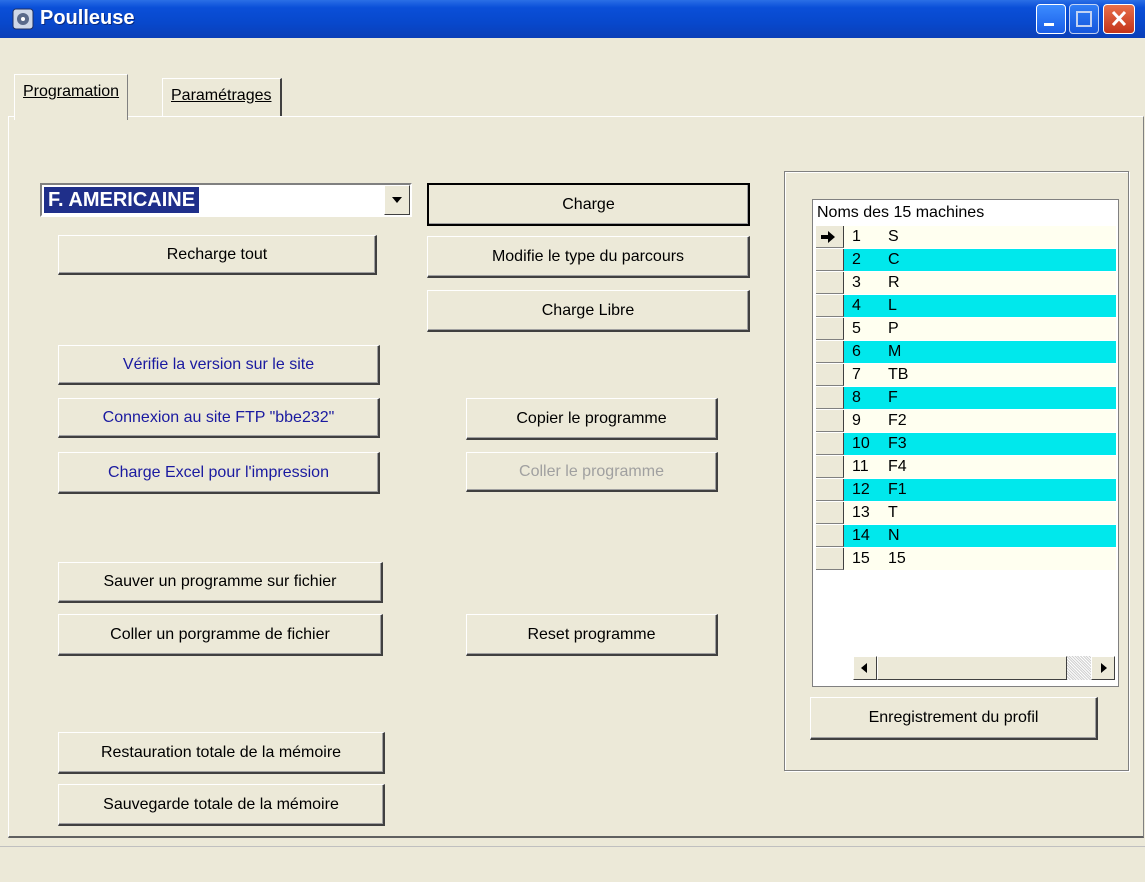 The height and width of the screenshot is (882, 1145). Describe the element at coordinates (893, 397) in the screenshot. I see `machine-name: F` at that location.